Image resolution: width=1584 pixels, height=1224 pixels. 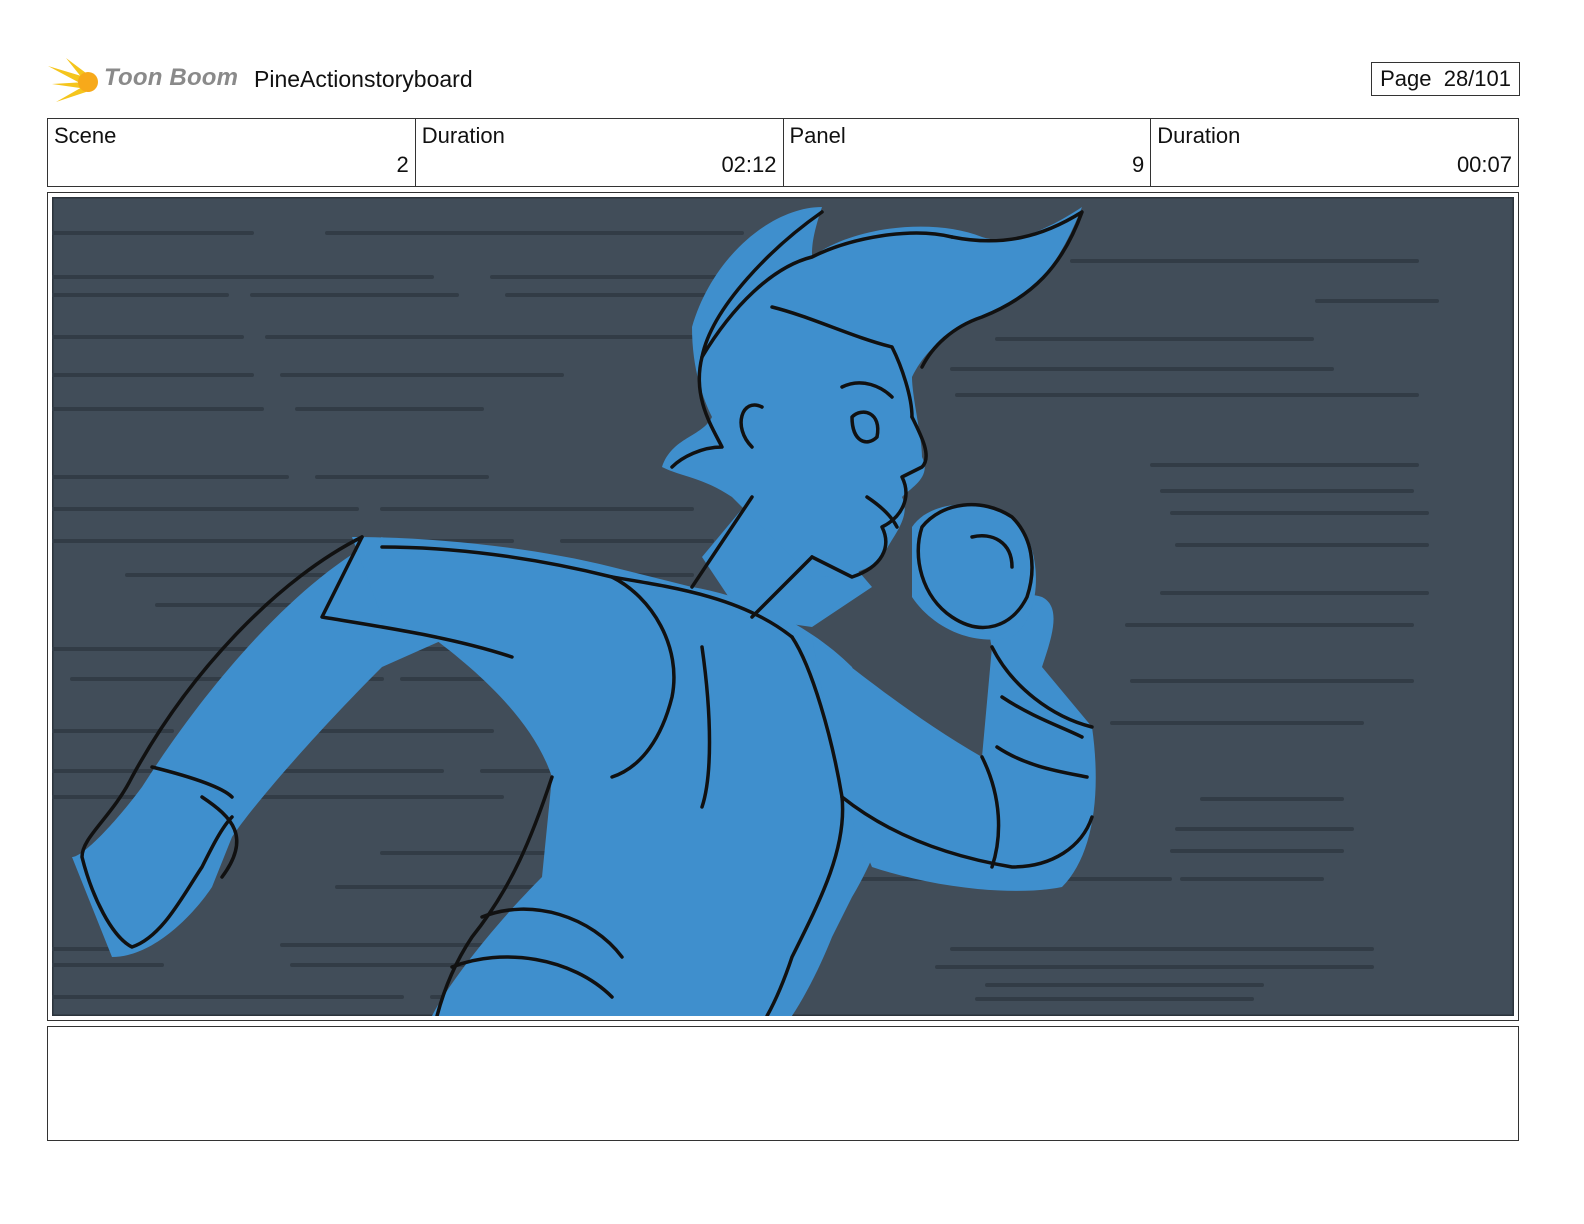 I want to click on panel-duration-cell: Duration 00:07, so click(x=1334, y=152).